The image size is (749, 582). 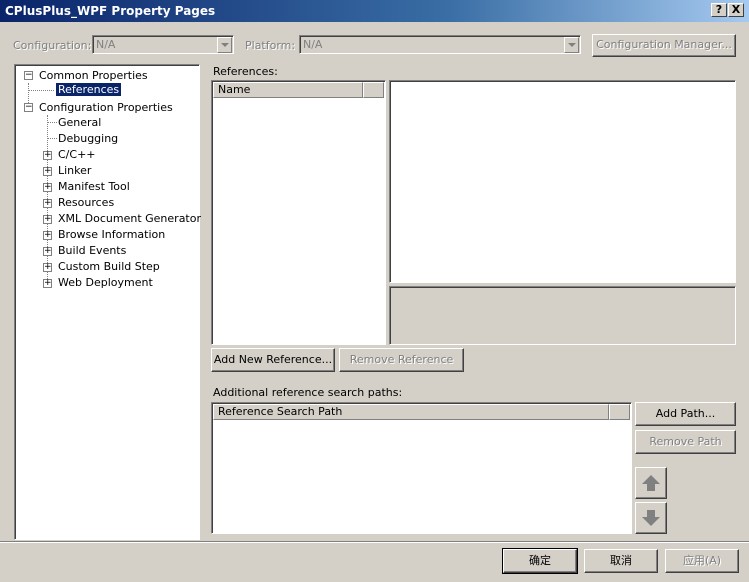 What do you see at coordinates (308, 392) in the screenshot?
I see `search-paths-label: Additional reference search paths:` at bounding box center [308, 392].